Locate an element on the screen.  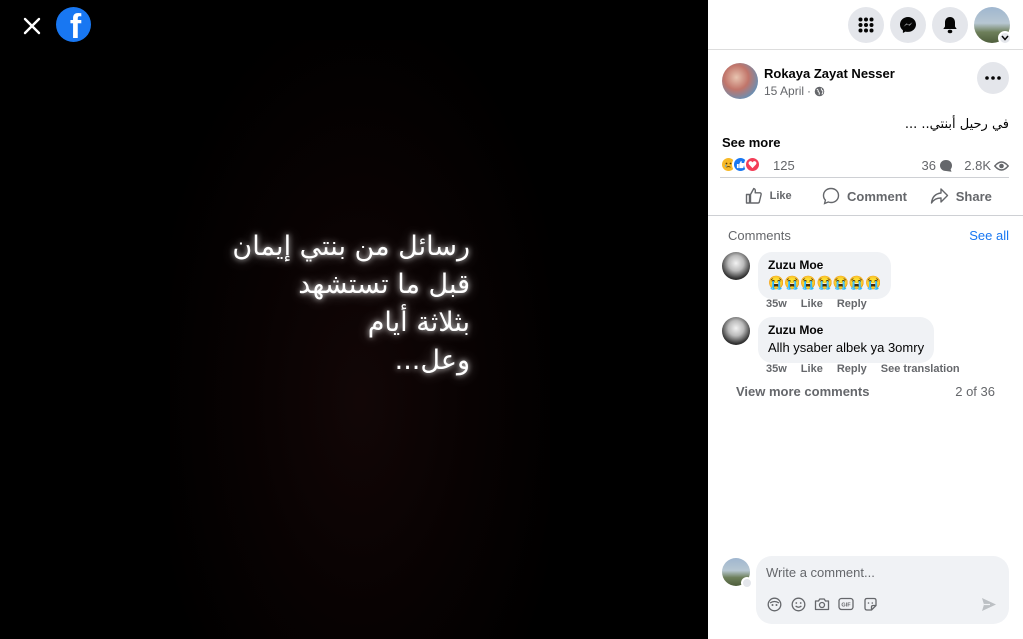
comment-button: Comment is located at coordinates (864, 196).